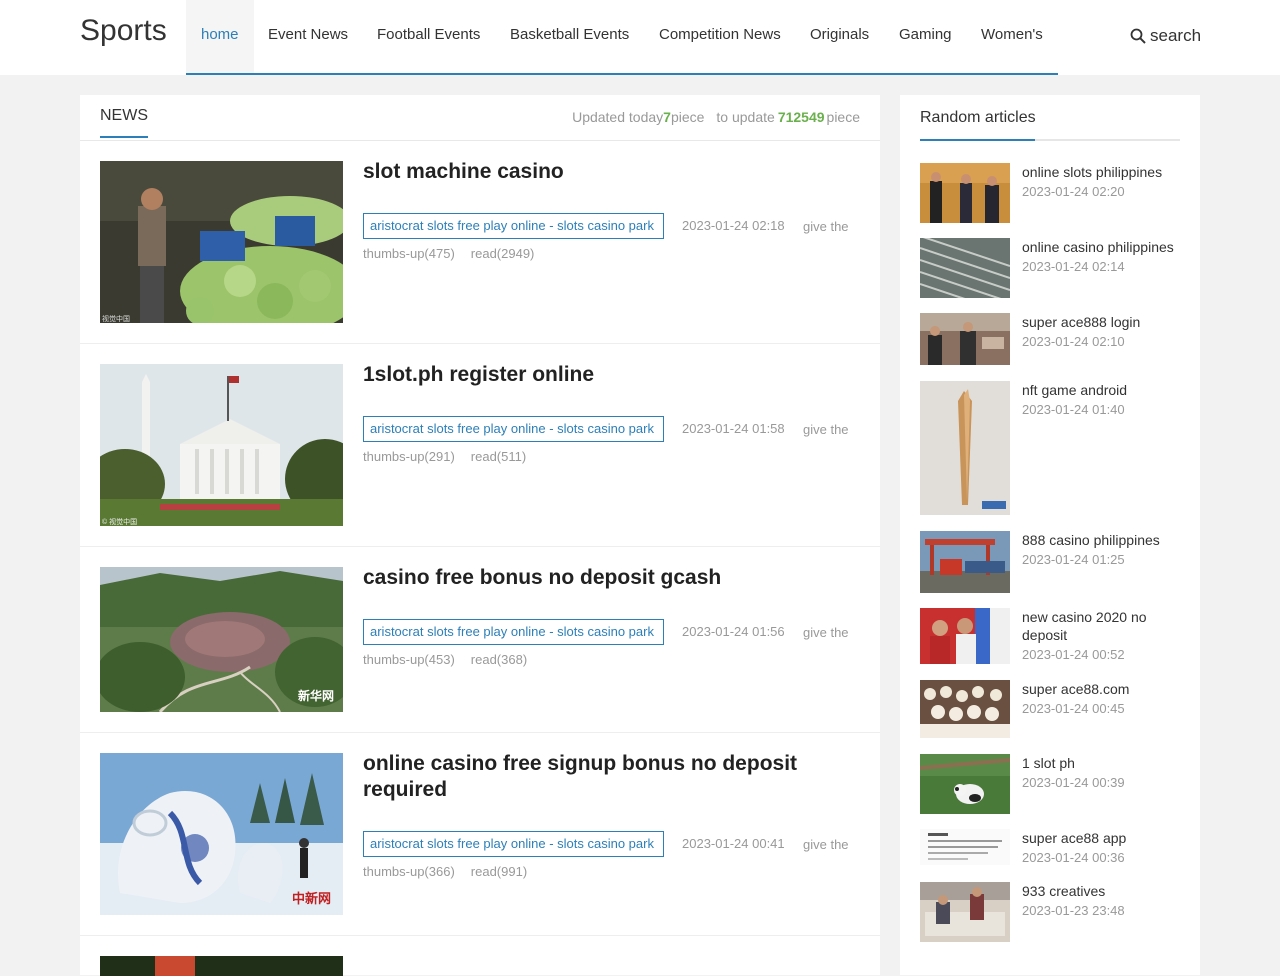 The height and width of the screenshot is (976, 1280). I want to click on random-article-date: 2023-01-24 00:36, so click(1073, 857).